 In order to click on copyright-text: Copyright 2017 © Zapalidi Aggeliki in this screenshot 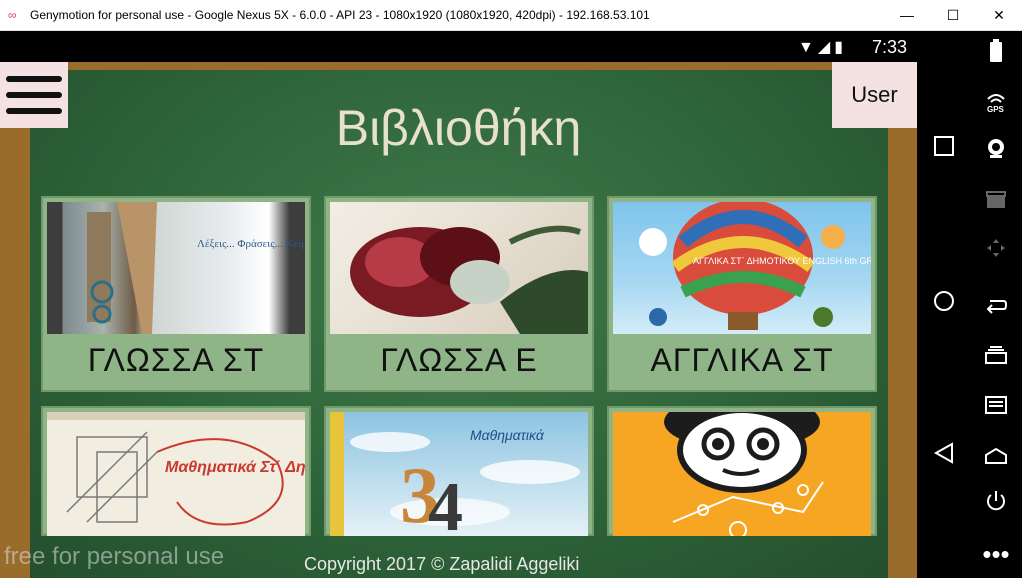, I will do `click(442, 564)`.